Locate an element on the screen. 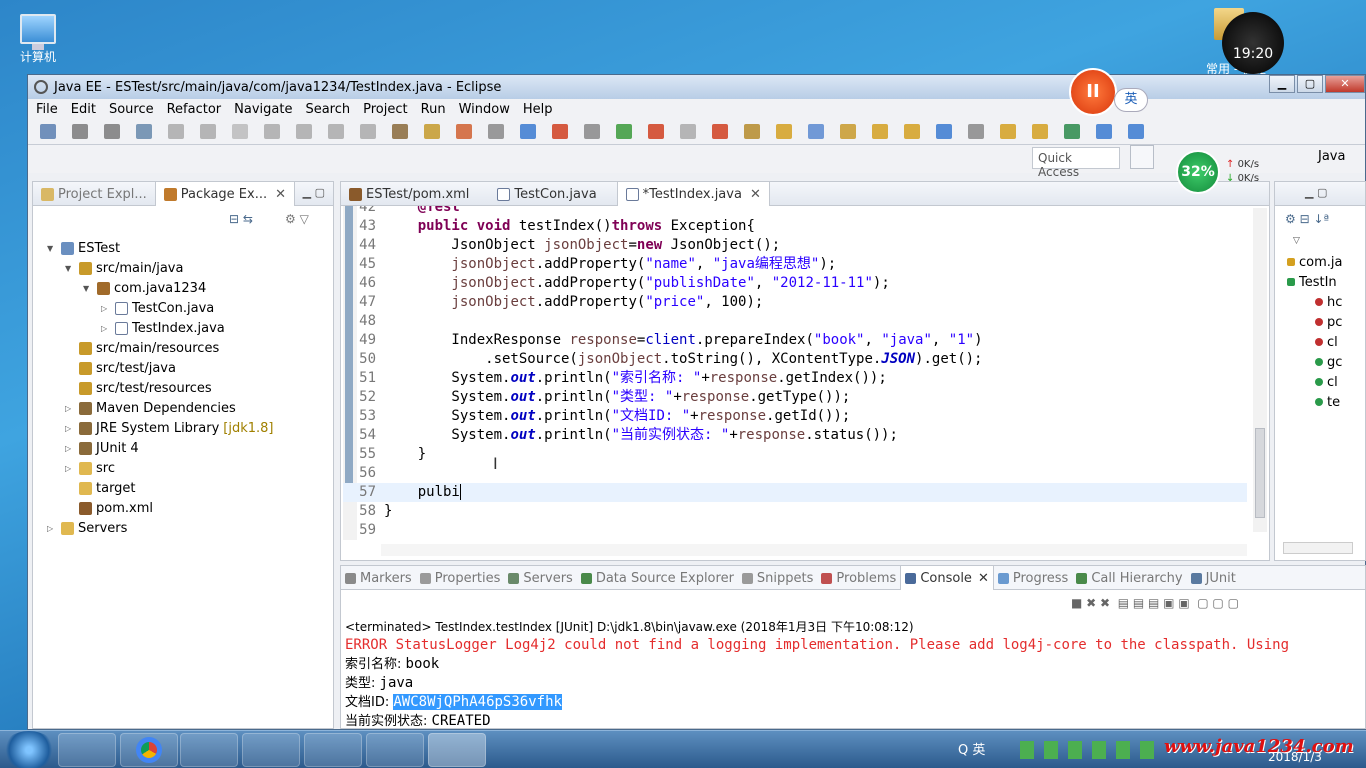  outline-item: te is located at coordinates (1327, 402).